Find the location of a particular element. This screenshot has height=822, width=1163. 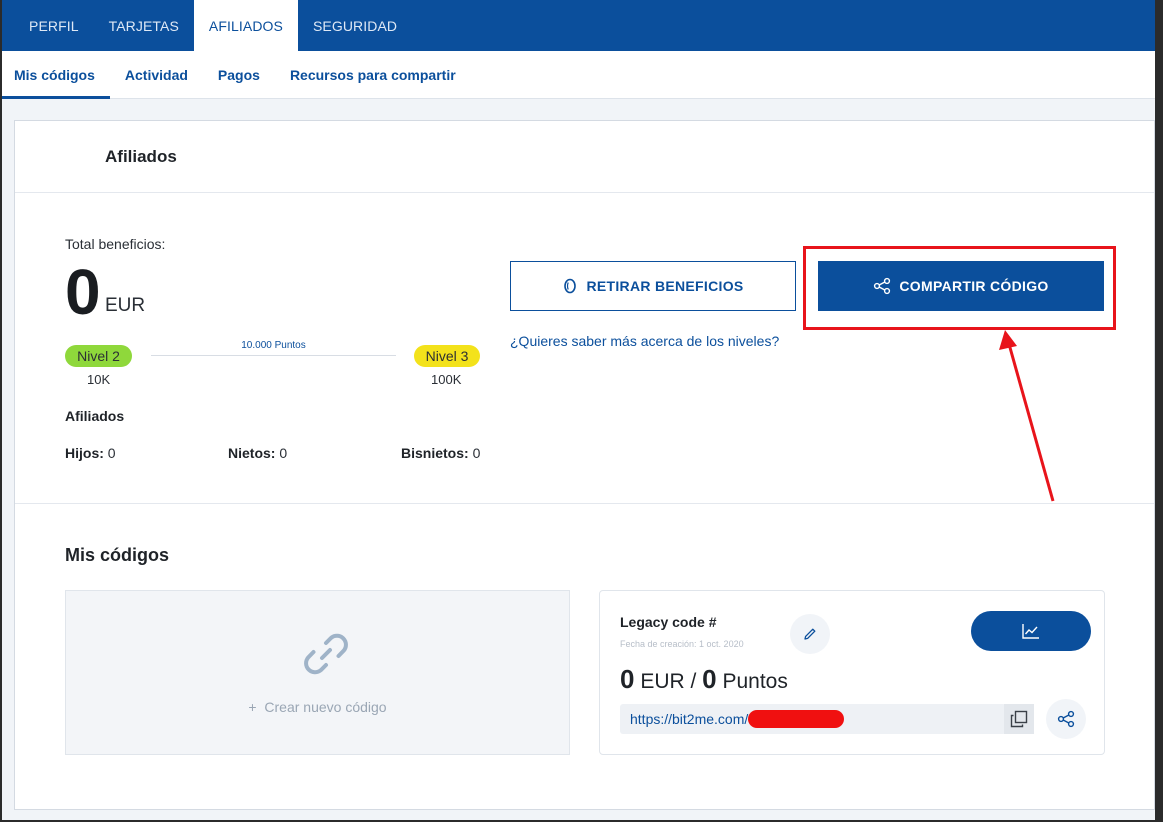

copy-icon is located at coordinates (1019, 719).